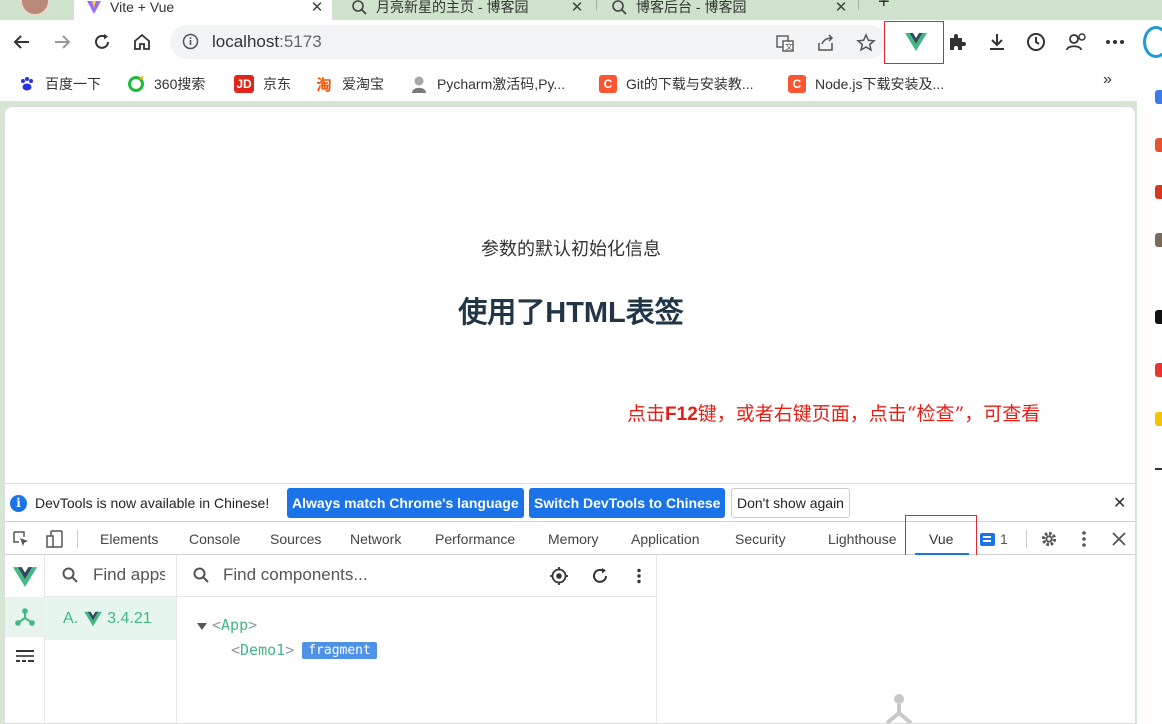  What do you see at coordinates (1115, 42) in the screenshot?
I see `more-menu-icon` at bounding box center [1115, 42].